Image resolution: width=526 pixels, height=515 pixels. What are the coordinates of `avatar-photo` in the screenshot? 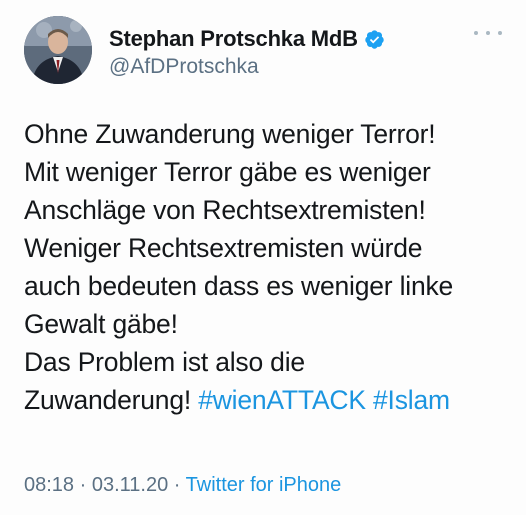 It's located at (58, 50).